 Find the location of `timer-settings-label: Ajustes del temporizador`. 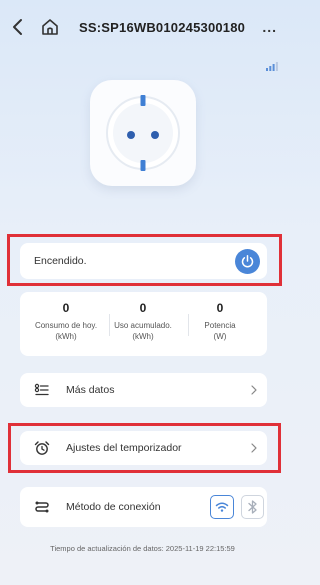

timer-settings-label: Ajustes del temporizador is located at coordinates (124, 448).